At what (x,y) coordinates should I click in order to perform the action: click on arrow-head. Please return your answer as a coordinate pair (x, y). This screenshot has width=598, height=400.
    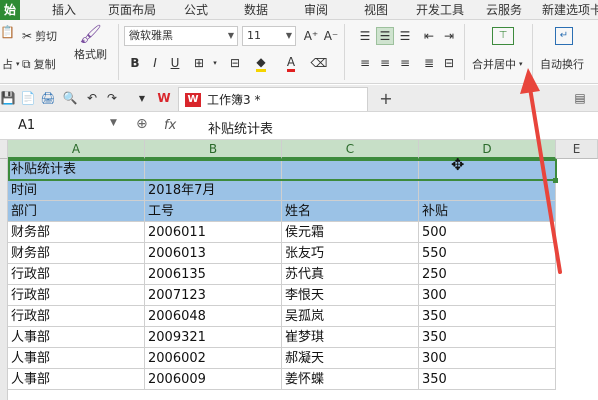
    Looking at the image, I should click on (530, 81).